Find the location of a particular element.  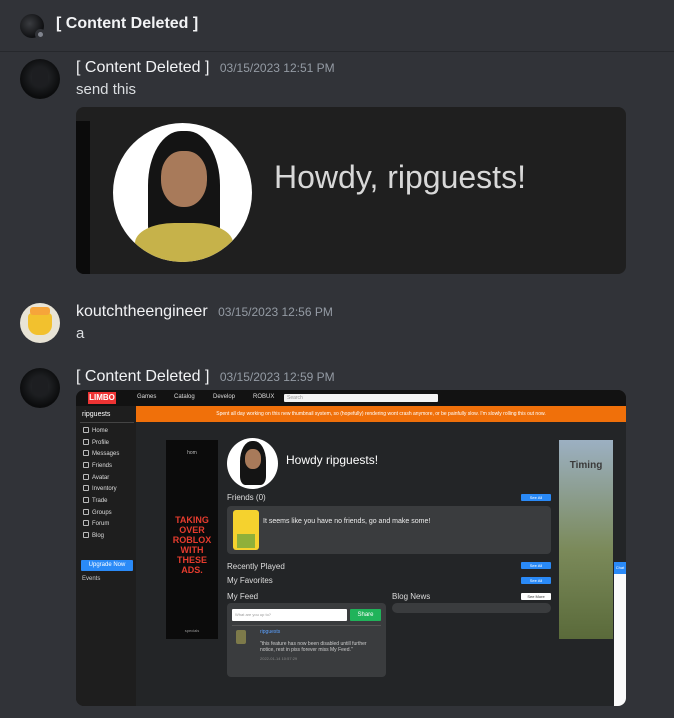

message-header: [ Content Deleted ] 03/15/2023 12:59 PM is located at coordinates (205, 377).